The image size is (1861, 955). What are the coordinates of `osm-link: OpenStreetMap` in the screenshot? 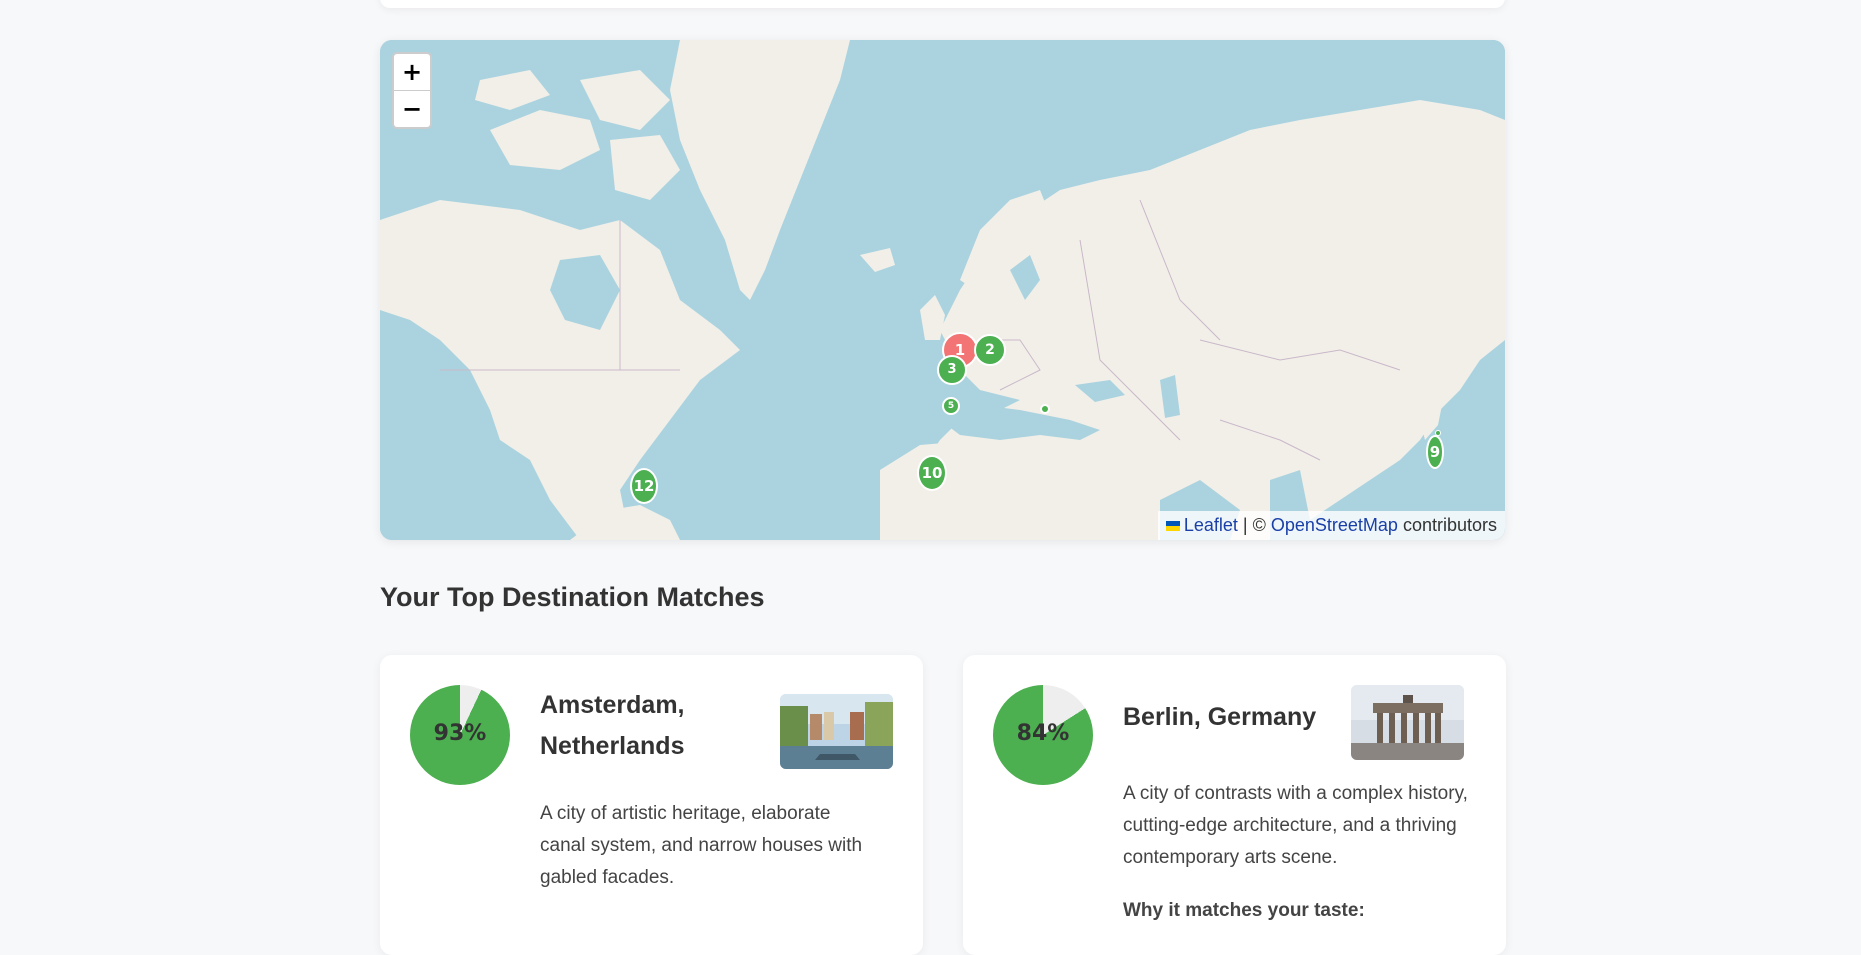 It's located at (1334, 525).